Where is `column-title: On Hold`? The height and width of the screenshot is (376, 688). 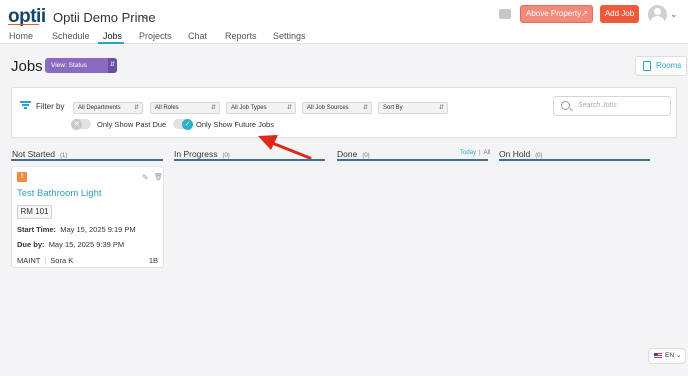
column-title: On Hold is located at coordinates (515, 154).